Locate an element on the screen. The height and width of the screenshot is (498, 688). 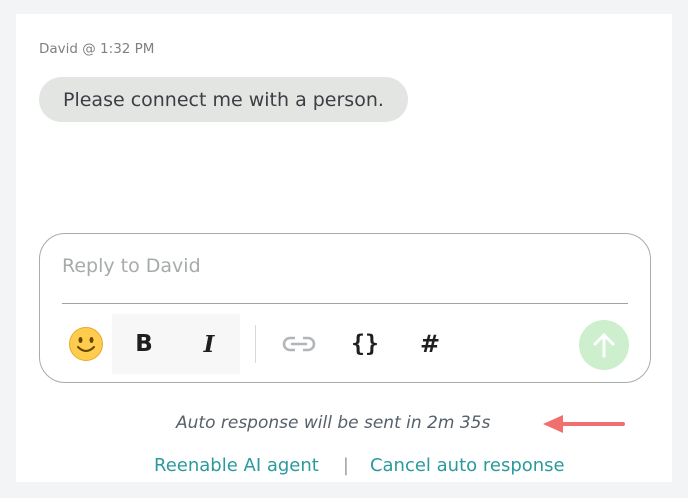
emoji-button is located at coordinates (86, 344).